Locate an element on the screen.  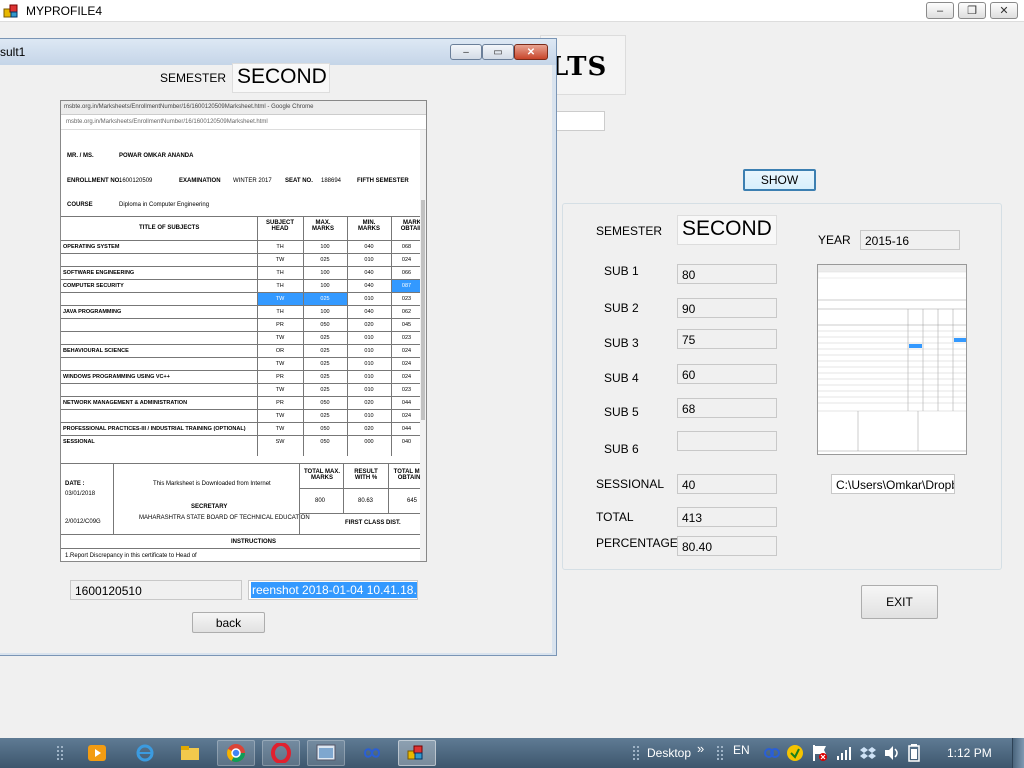
opera-icon is located at coordinates (281, 753).